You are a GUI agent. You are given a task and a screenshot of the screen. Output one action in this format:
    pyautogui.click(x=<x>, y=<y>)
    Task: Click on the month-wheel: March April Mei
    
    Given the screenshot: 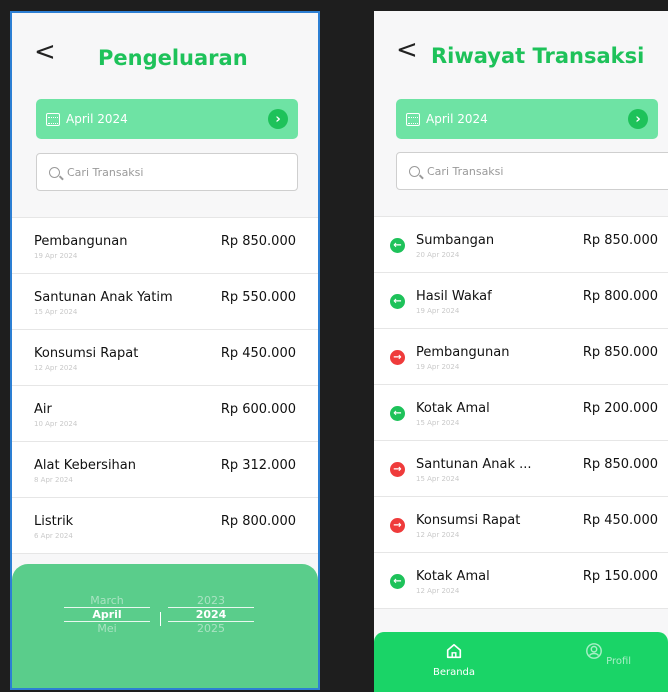 What is the action you would take?
    pyautogui.click(x=107, y=614)
    